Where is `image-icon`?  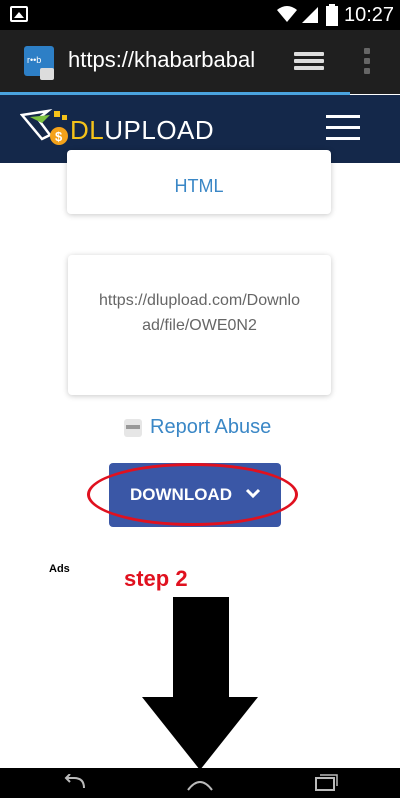
image-icon is located at coordinates (19, 14).